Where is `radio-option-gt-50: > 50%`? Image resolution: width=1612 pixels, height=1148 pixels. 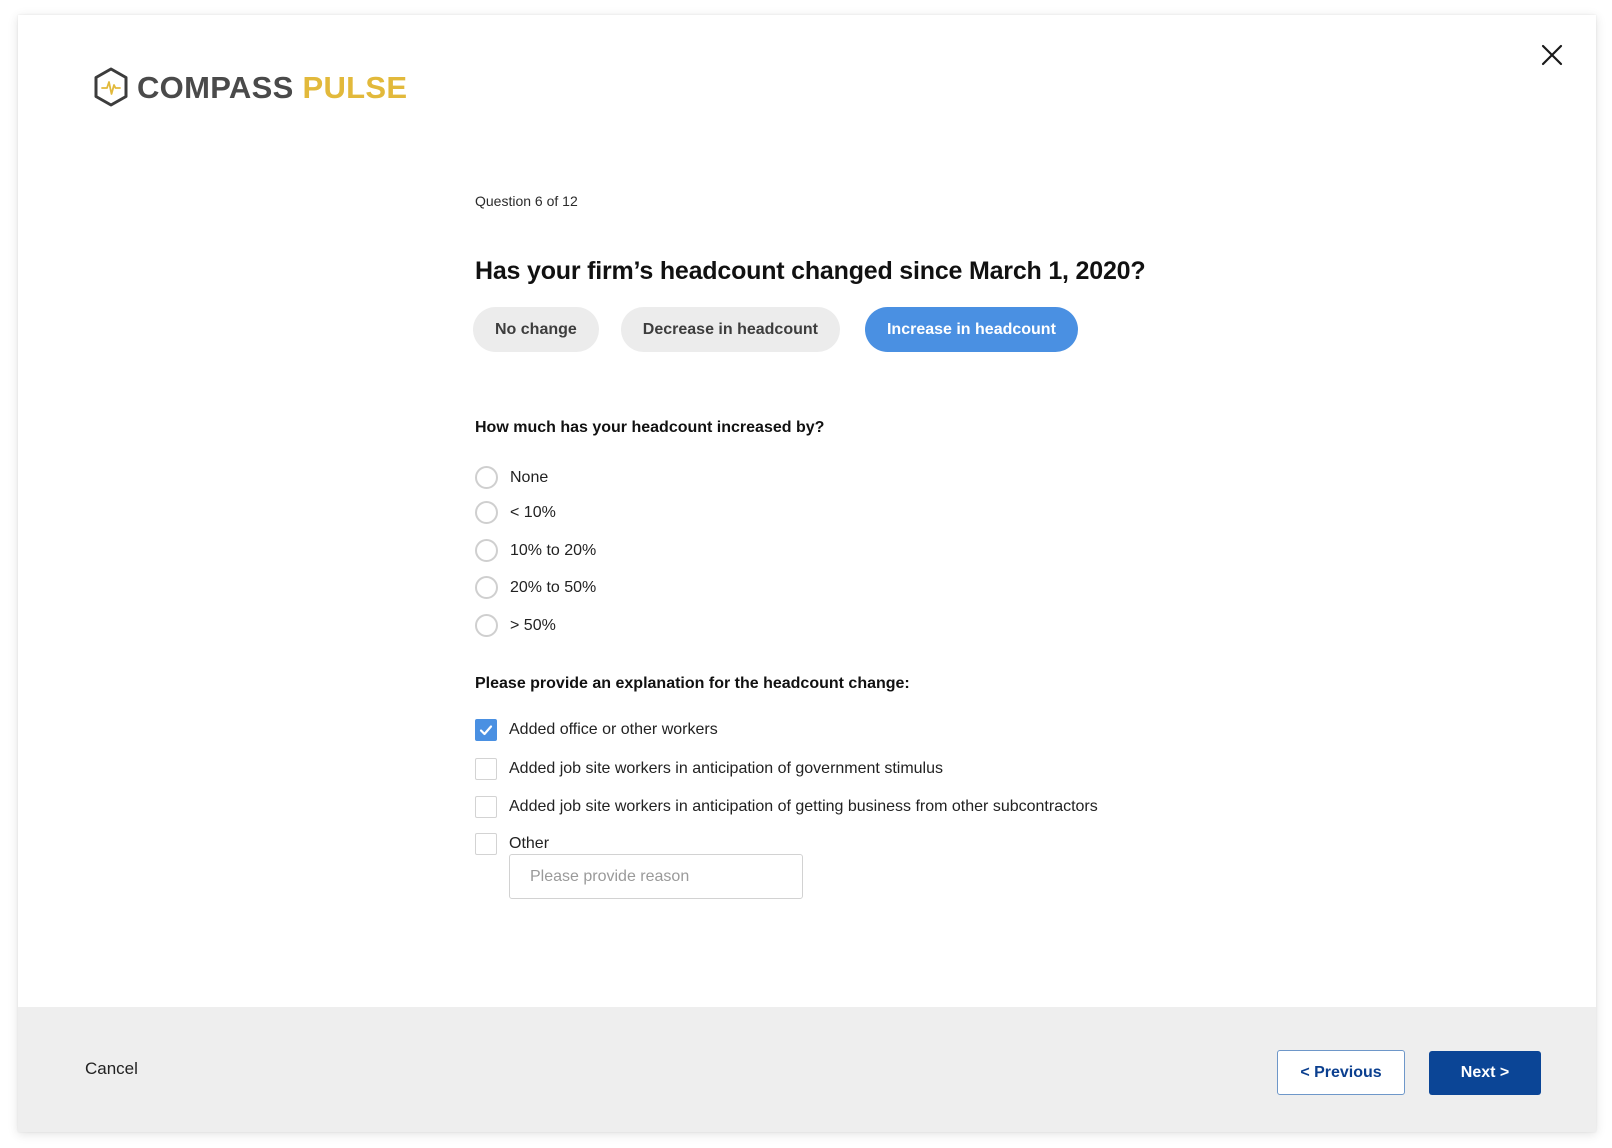
radio-option-gt-50: > 50% is located at coordinates (515, 625).